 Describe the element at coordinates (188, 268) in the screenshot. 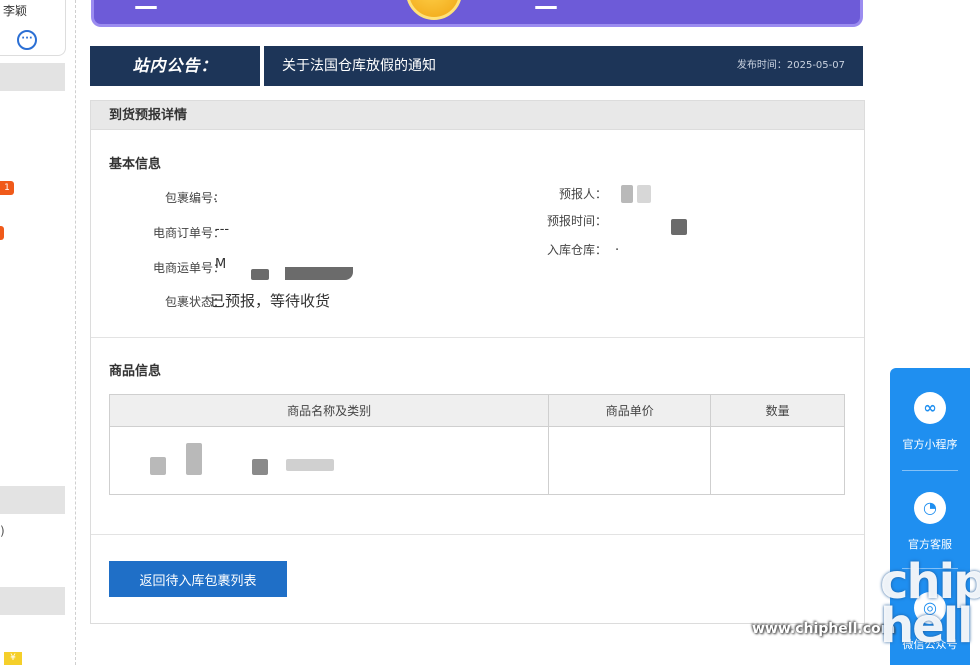

I see `shipping-no-label: 电商运单号：` at that location.